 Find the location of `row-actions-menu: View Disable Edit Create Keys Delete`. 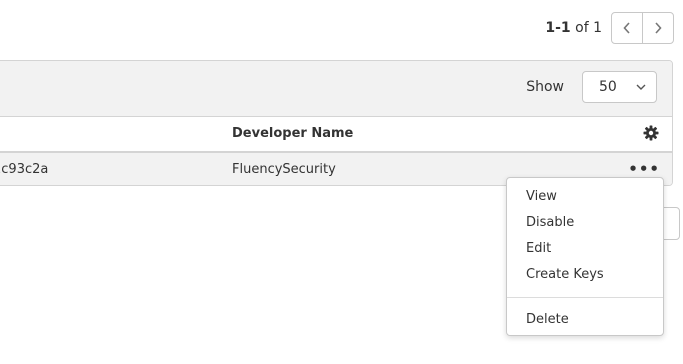

row-actions-menu: View Disable Edit Create Keys Delete is located at coordinates (585, 256).